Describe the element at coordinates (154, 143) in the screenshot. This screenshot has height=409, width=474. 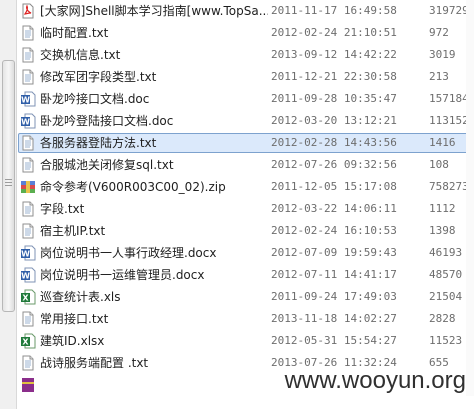
I see `file-name: 各服务器登陆方法.txt` at that location.